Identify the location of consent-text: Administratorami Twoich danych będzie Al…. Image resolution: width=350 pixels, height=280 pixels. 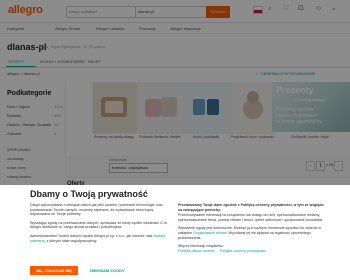
(91, 235).